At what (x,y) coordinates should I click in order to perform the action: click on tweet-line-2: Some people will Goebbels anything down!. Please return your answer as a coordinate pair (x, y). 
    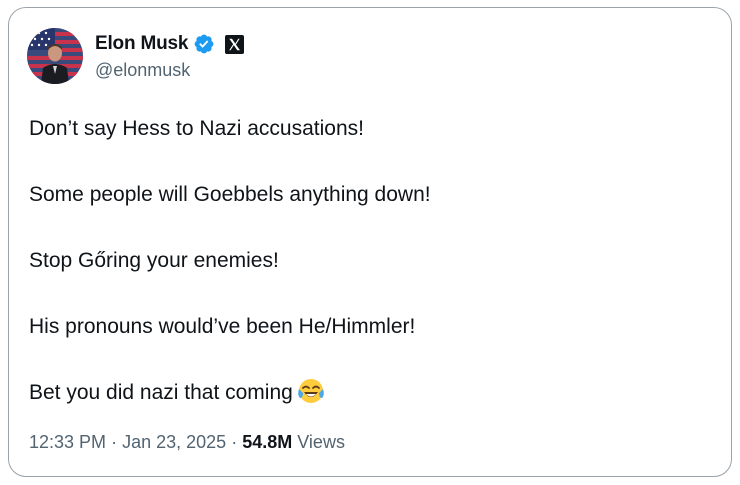
    Looking at the image, I should click on (230, 194).